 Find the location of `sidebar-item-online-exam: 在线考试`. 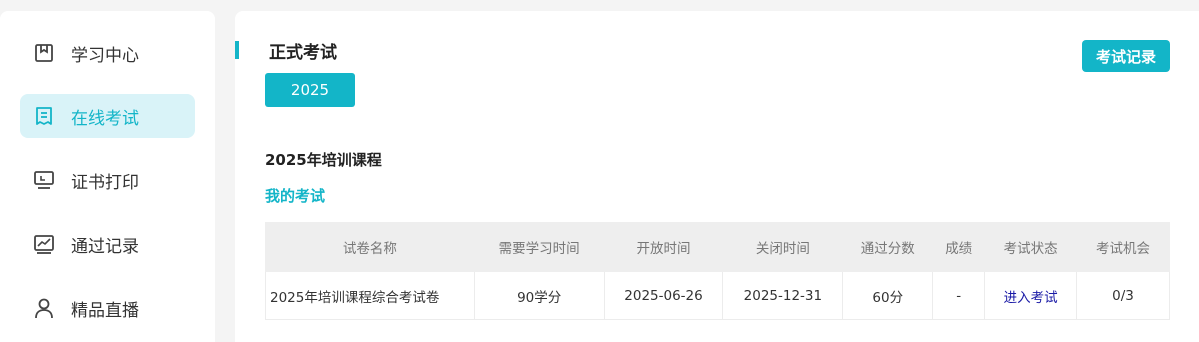

sidebar-item-online-exam: 在线考试 is located at coordinates (107, 116).